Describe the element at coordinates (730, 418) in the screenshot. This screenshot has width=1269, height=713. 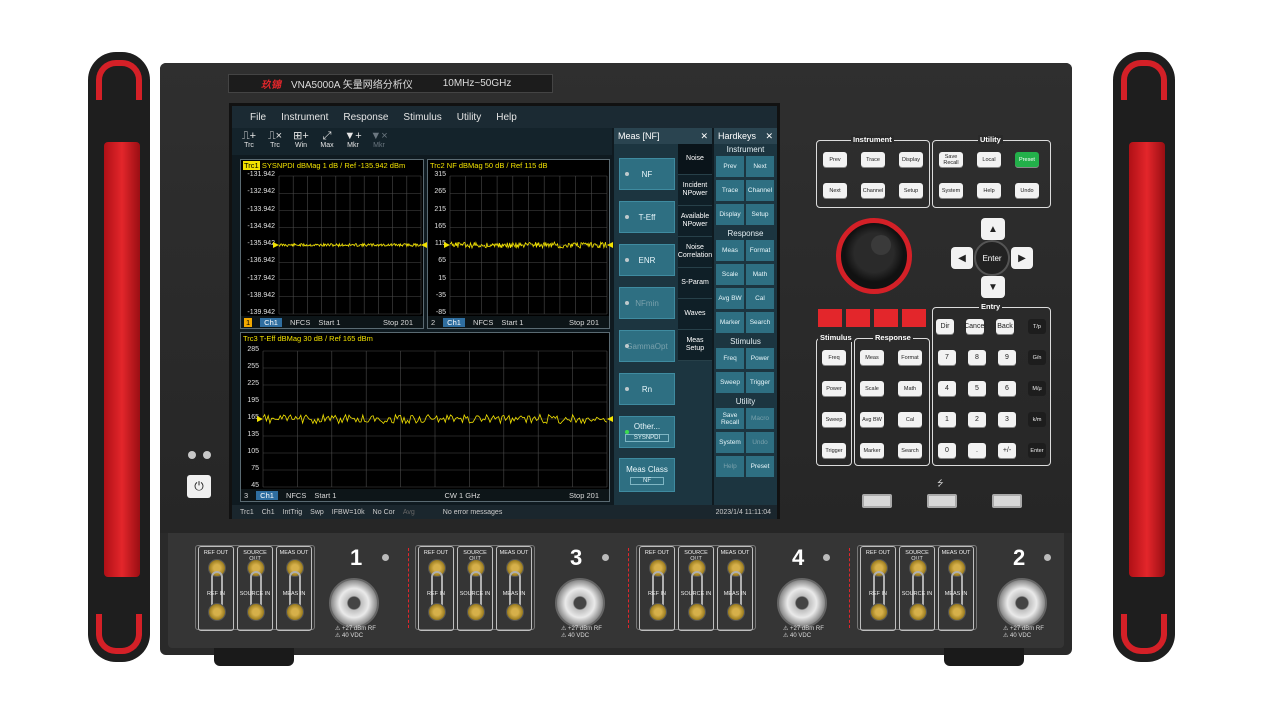
I see `hardkey-save-recall: Save Recall` at that location.